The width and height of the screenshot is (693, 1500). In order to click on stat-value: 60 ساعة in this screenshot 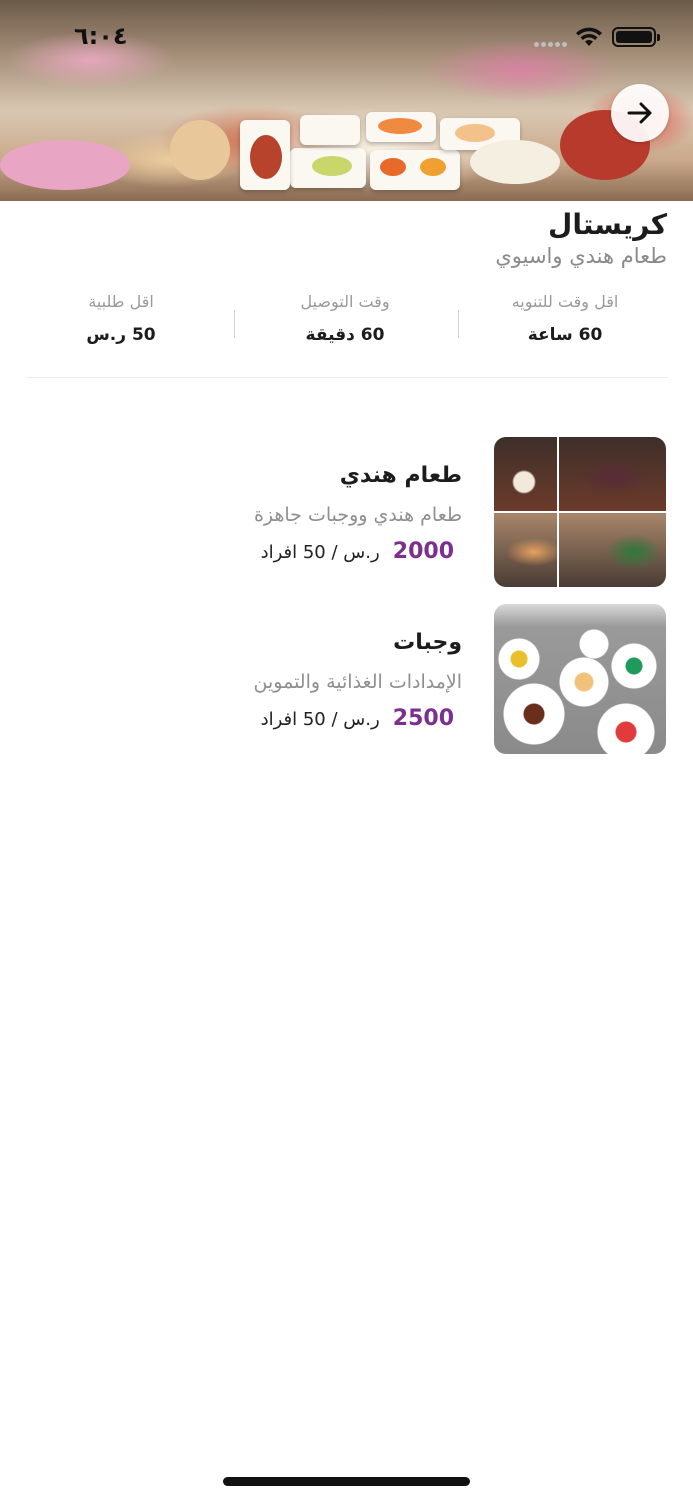, I will do `click(565, 335)`.